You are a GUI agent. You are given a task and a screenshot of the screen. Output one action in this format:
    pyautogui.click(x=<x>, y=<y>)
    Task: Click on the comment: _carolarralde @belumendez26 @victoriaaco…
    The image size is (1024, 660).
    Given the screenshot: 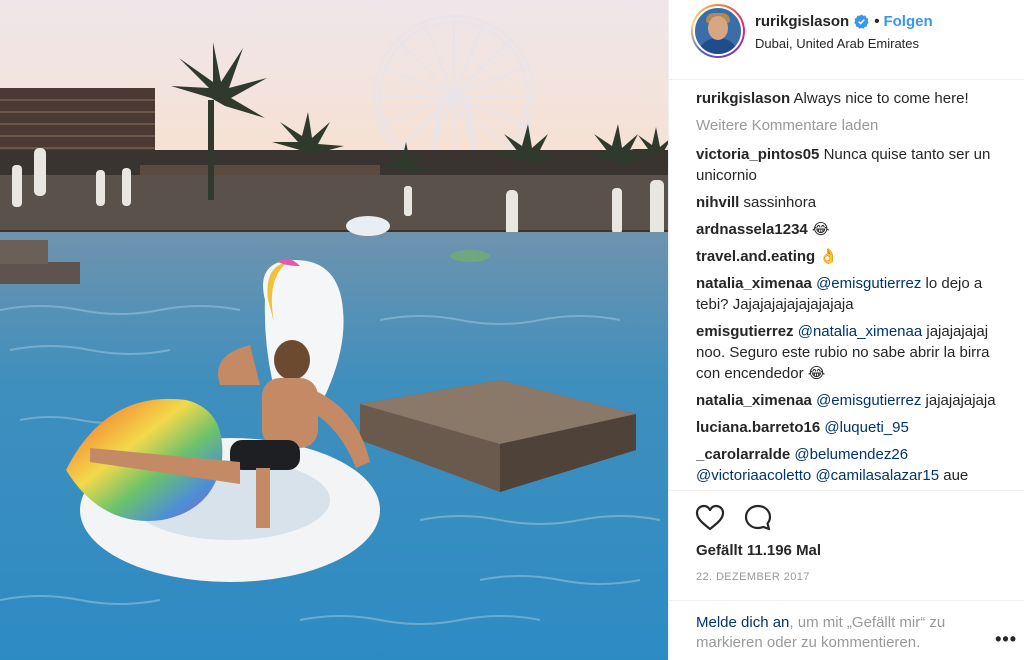 What is the action you would take?
    pyautogui.click(x=854, y=465)
    